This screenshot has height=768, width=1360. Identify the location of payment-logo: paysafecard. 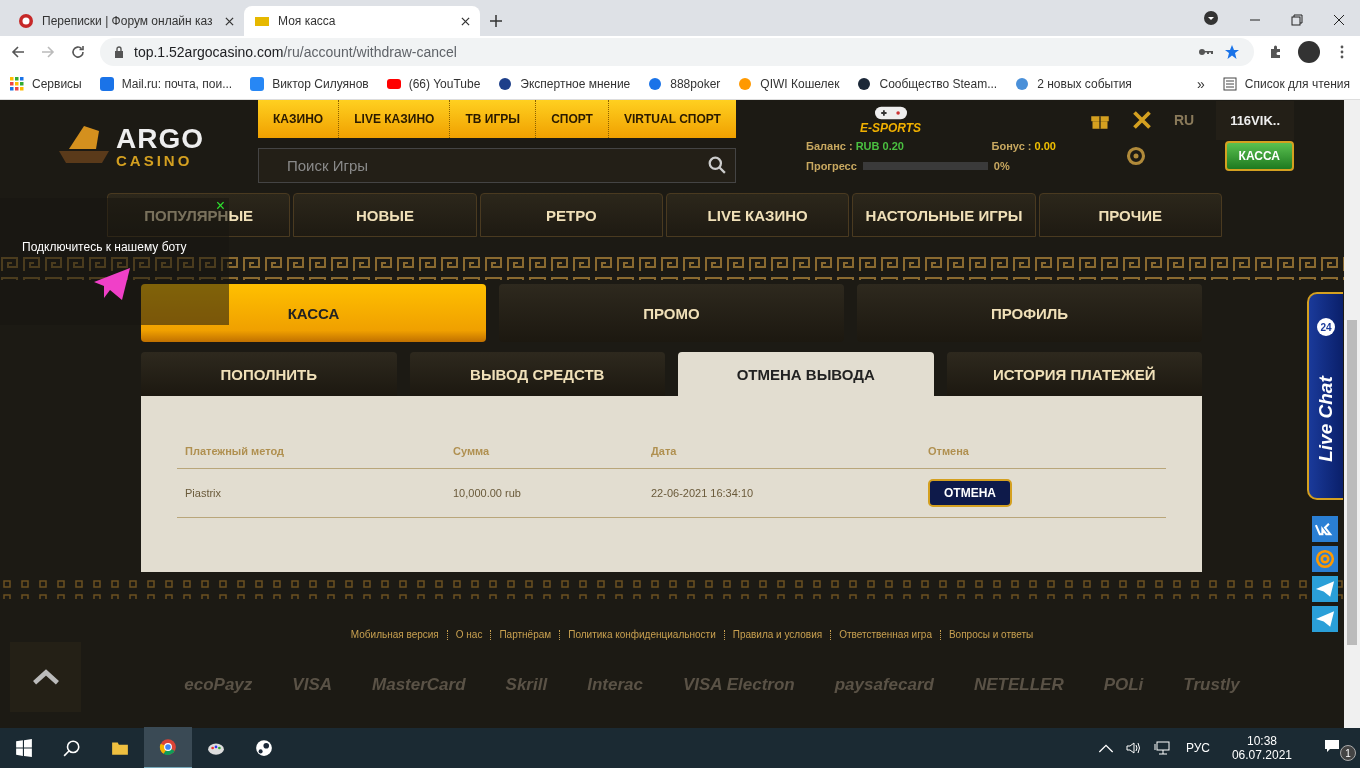
(884, 685).